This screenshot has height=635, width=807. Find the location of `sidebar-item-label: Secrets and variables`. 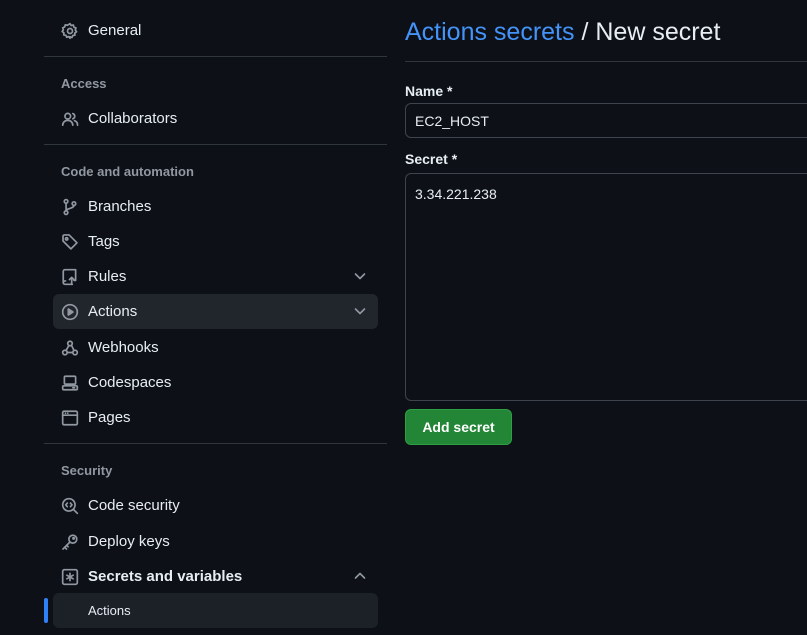

sidebar-item-label: Secrets and variables is located at coordinates (165, 576).